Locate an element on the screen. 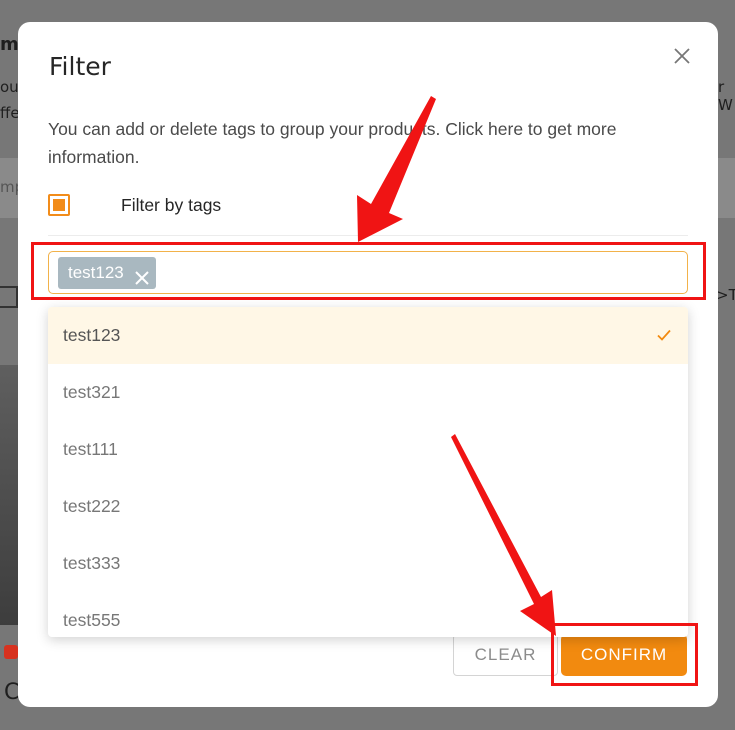 This screenshot has height=730, width=735. background-text-fragment: r W is located at coordinates (725, 96).